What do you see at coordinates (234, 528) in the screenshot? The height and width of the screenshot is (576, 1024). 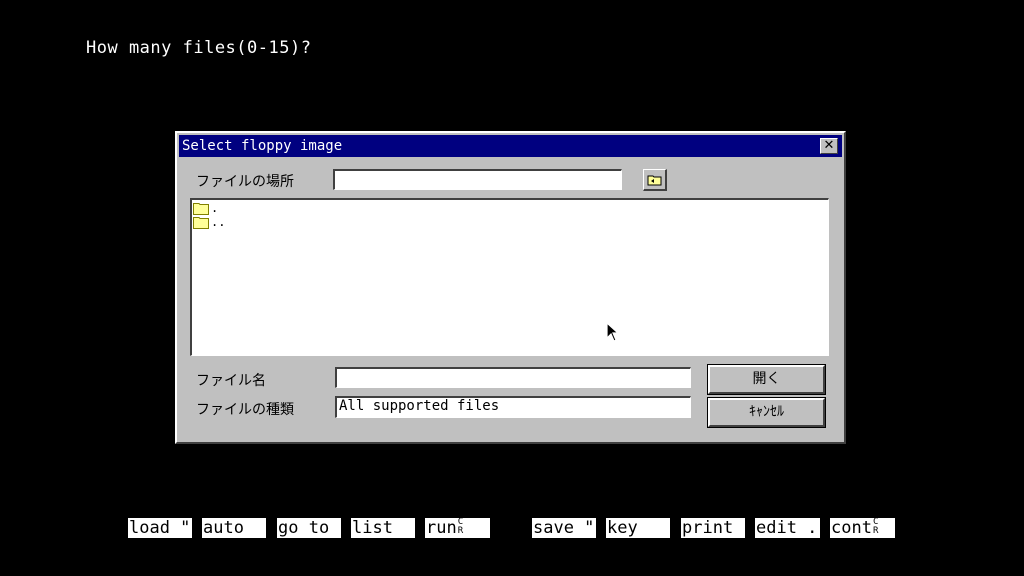 I see `fkey-auto: auto` at bounding box center [234, 528].